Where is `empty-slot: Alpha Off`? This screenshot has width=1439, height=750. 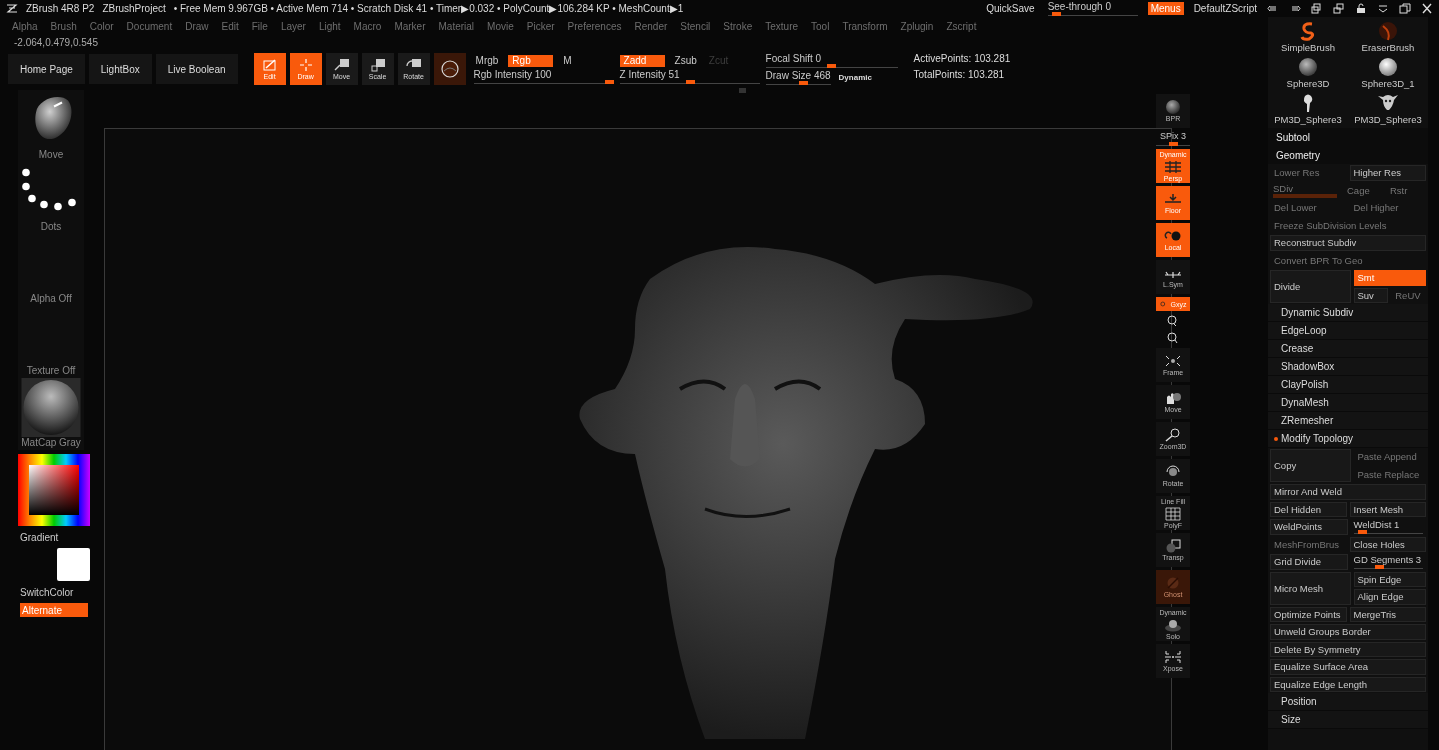
empty-slot: Alpha Off is located at coordinates (51, 270).